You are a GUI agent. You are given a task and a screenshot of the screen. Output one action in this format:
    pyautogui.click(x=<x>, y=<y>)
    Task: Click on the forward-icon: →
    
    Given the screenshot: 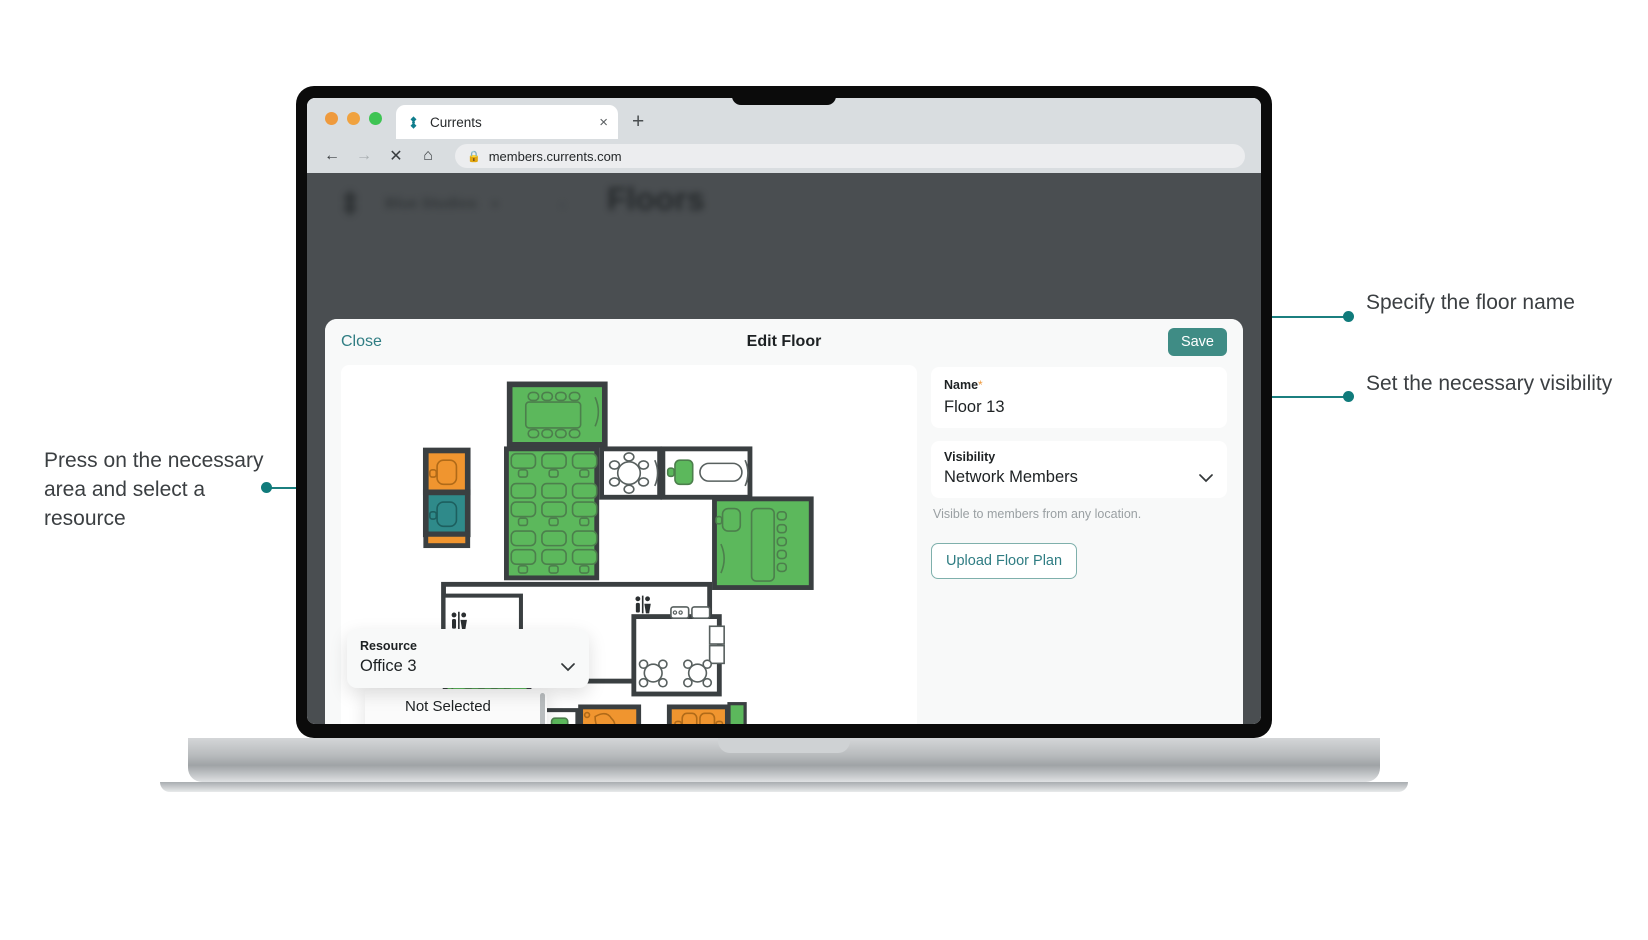 What is the action you would take?
    pyautogui.click(x=364, y=156)
    